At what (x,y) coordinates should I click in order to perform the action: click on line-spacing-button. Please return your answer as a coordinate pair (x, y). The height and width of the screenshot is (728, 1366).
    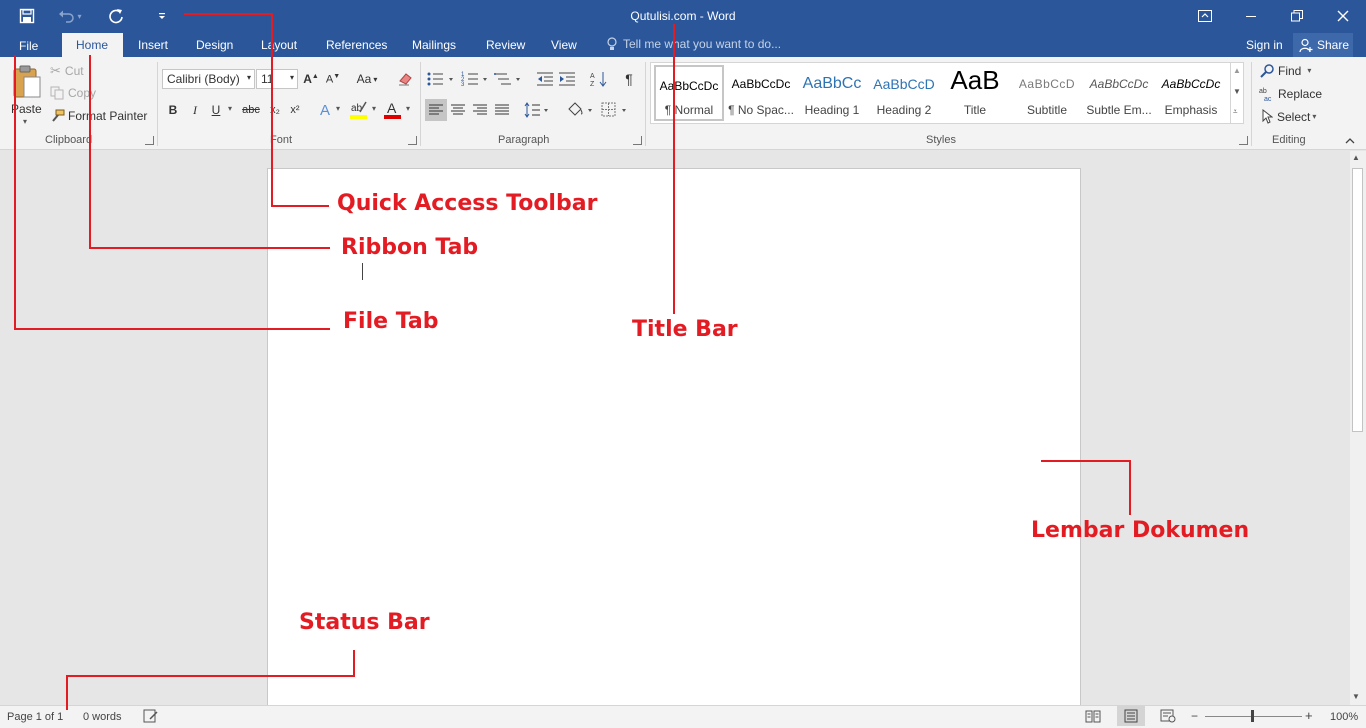
    Looking at the image, I should click on (538, 110).